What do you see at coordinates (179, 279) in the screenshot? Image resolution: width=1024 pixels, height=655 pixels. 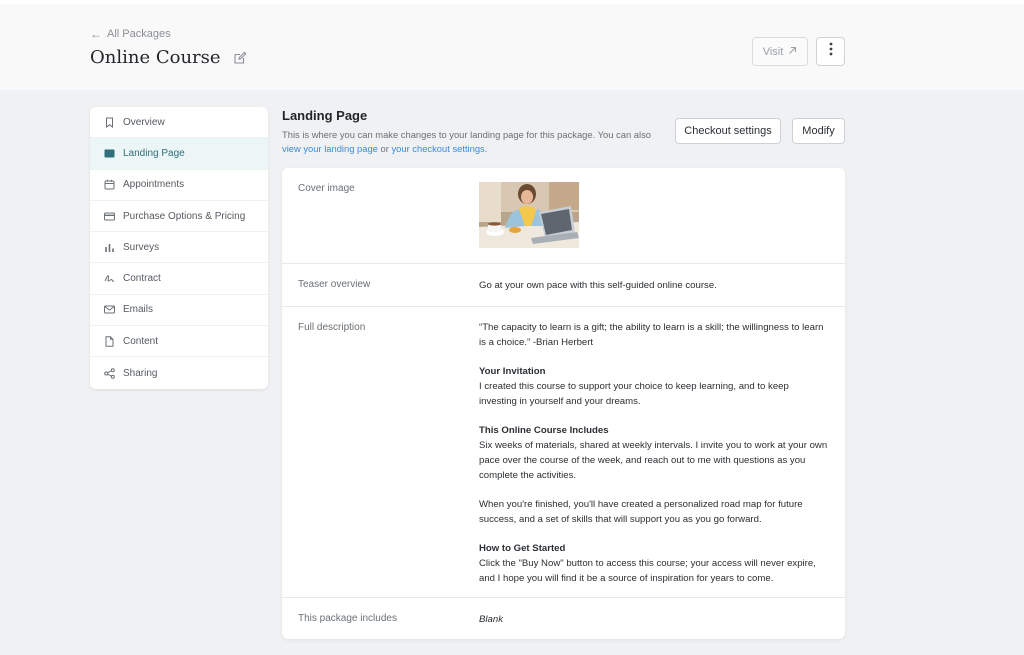 I see `sidebar-item-contract: Contract` at bounding box center [179, 279].